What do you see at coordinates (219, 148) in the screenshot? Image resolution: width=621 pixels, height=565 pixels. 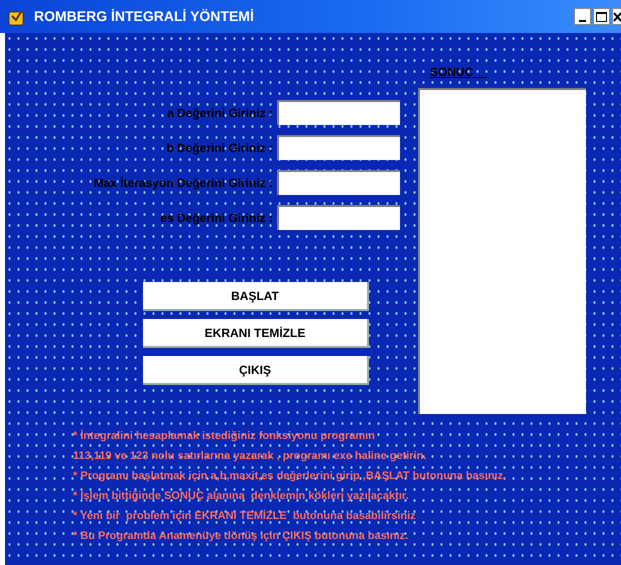 I see `field-label: b Değerini Giriniz :` at bounding box center [219, 148].